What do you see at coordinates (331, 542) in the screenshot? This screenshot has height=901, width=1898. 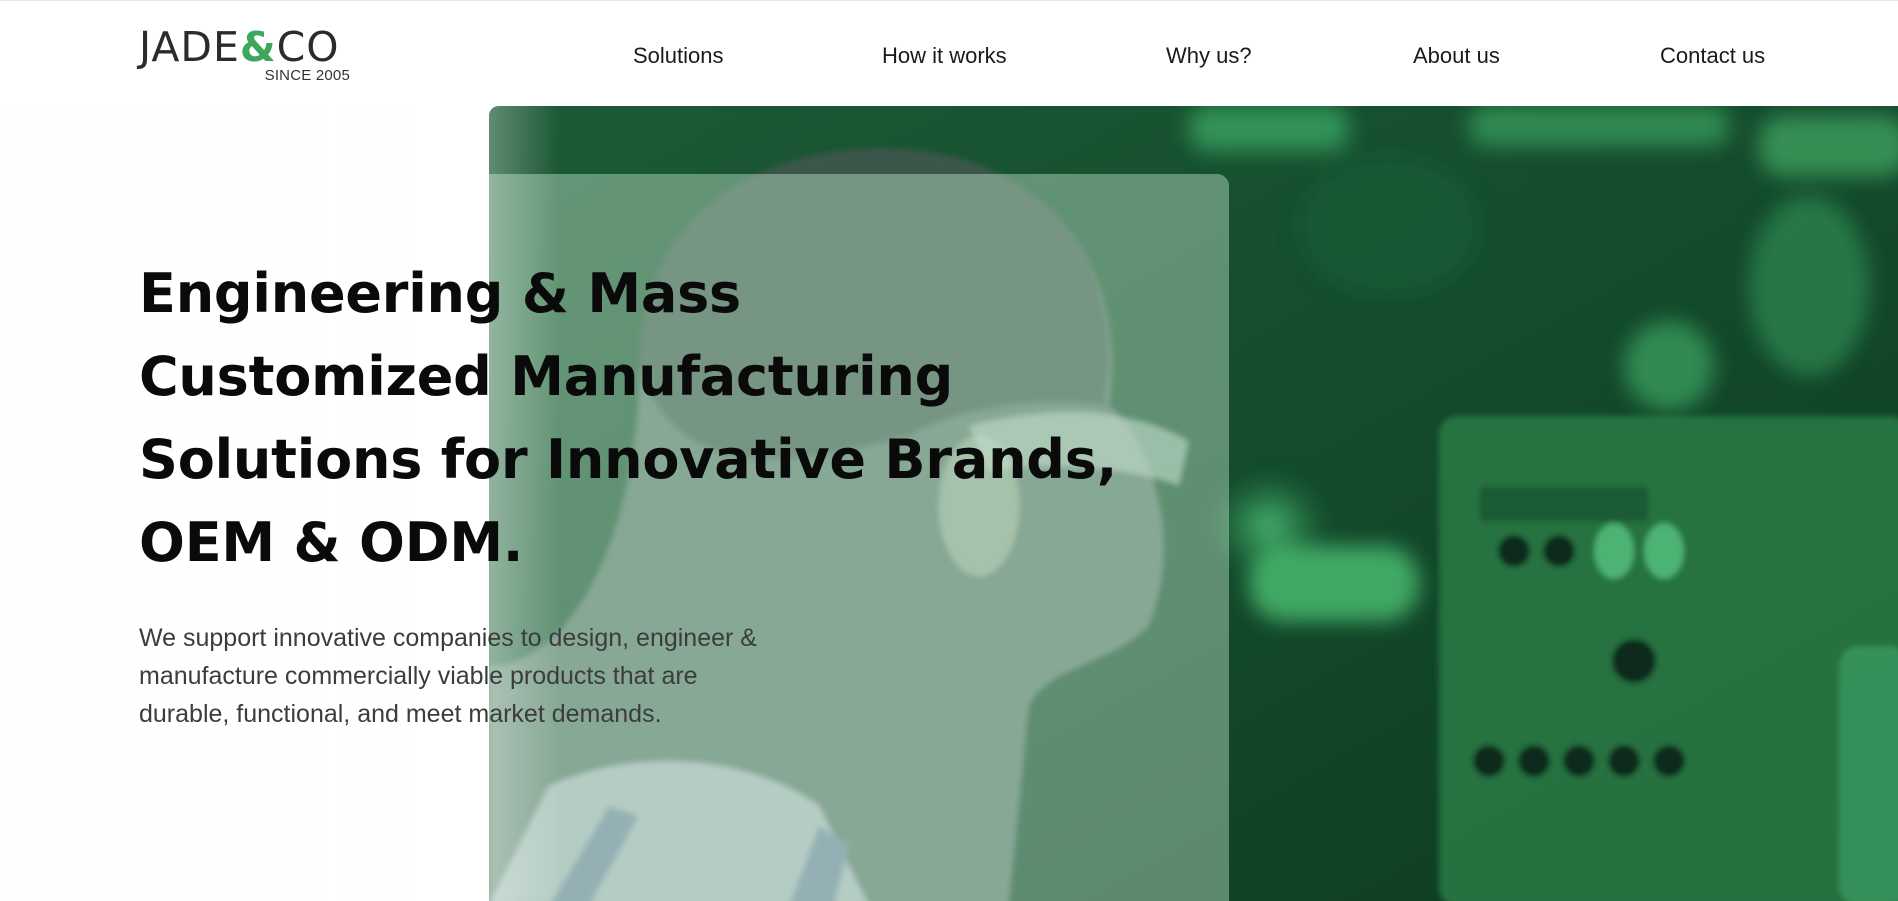 I see `hero-title-line: OEM & ODM.` at bounding box center [331, 542].